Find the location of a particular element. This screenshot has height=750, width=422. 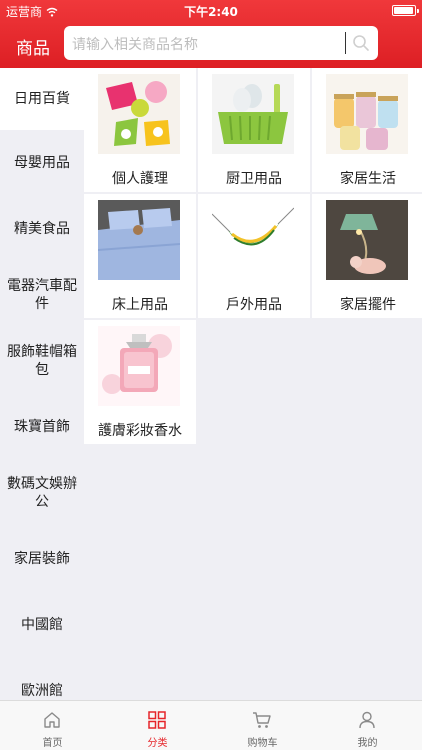

sidebar-item-food: 精美食品 is located at coordinates (42, 229).